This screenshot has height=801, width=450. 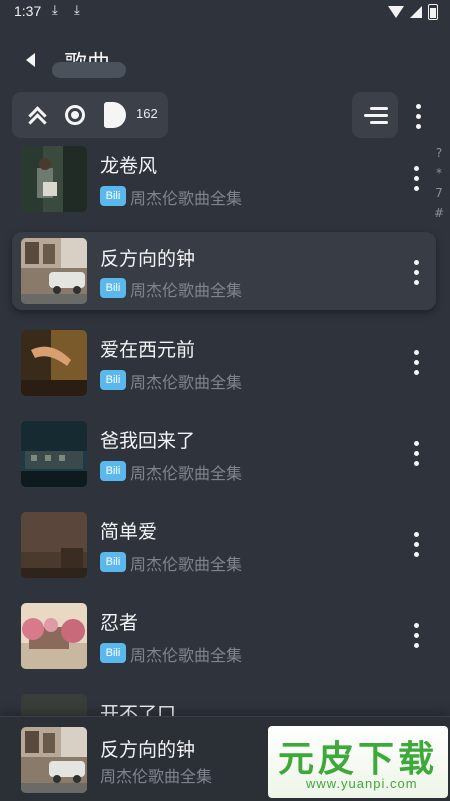 I want to click on song-item-playing: 反方向的钟 Bili 周杰伦歌曲全集, so click(x=224, y=271).